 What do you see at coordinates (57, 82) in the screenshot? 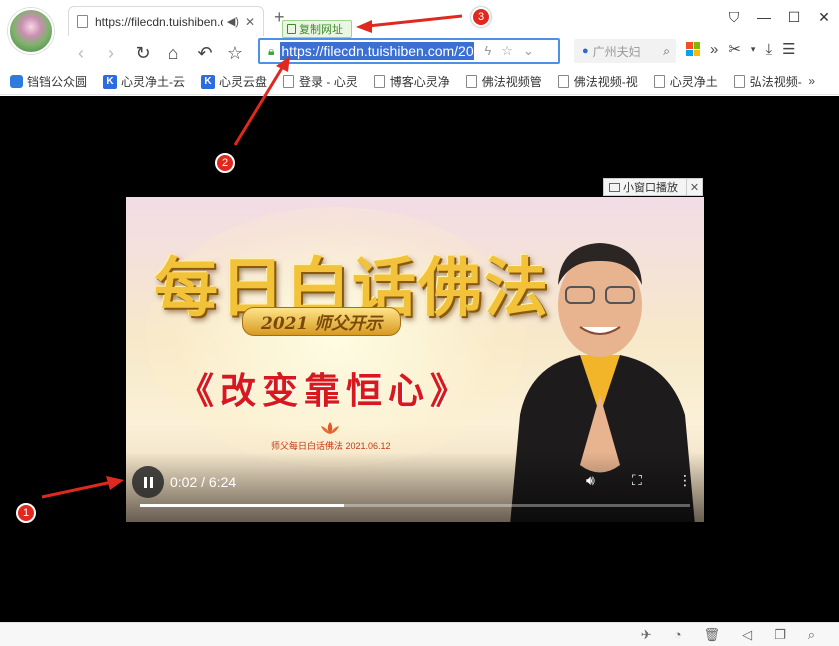
I see `bookmark-label: 铛铛公众圆` at bounding box center [57, 82].